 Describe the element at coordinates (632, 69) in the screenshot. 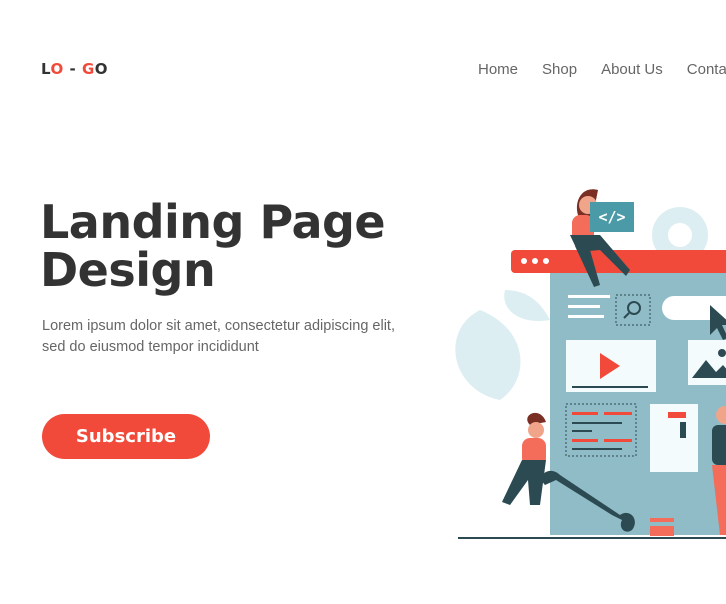

I see `nav-about-us: About Us` at that location.